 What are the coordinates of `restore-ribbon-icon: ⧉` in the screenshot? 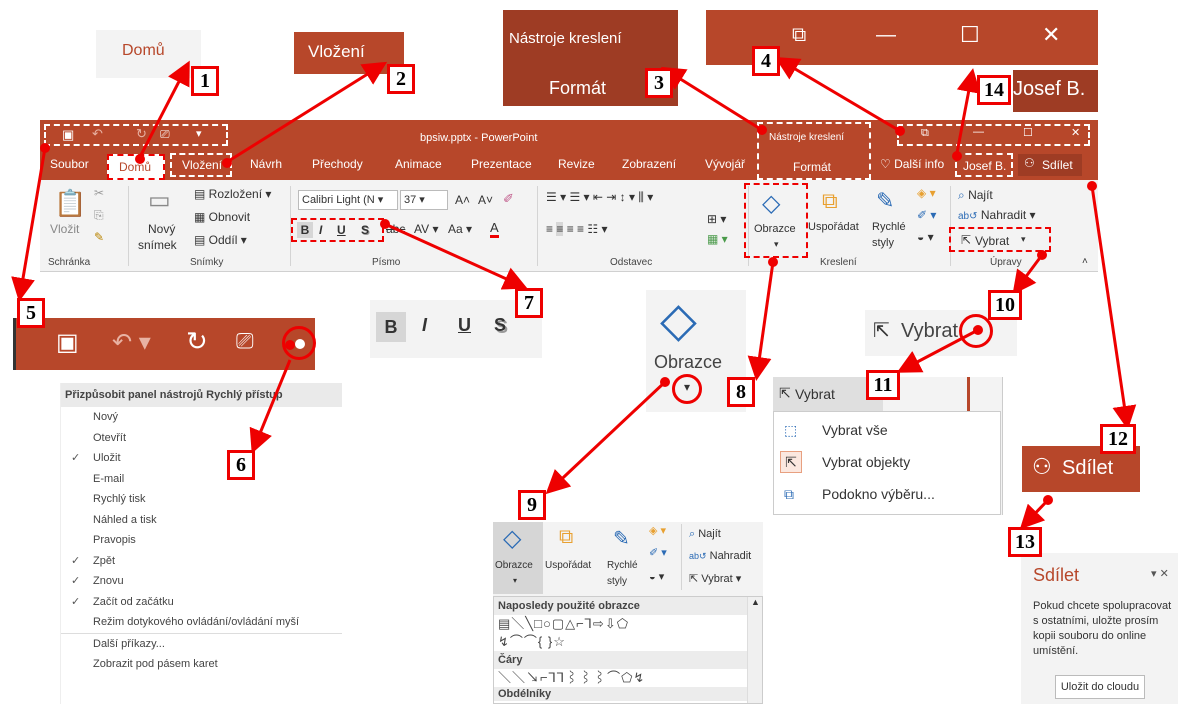 It's located at (799, 35).